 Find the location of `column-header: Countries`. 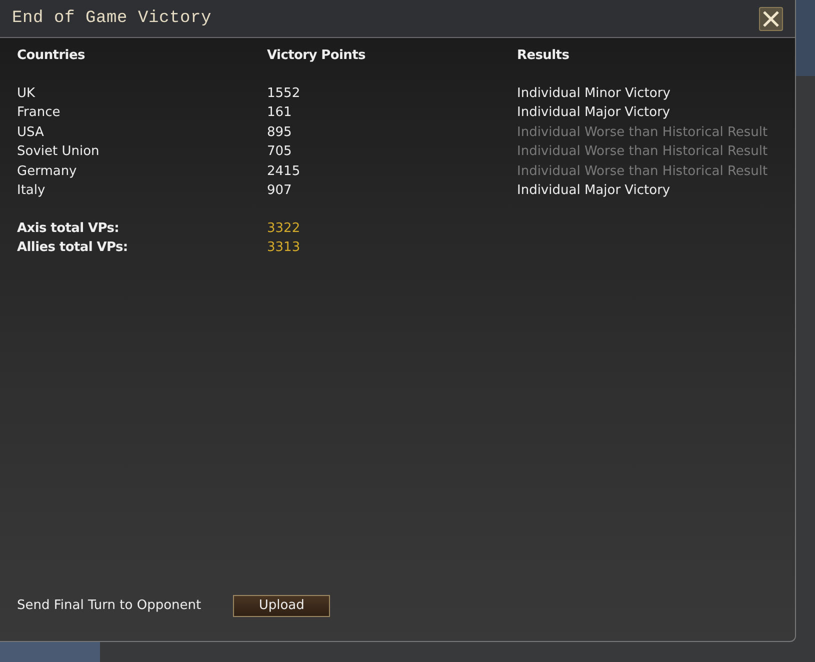

column-header: Countries is located at coordinates (51, 55).